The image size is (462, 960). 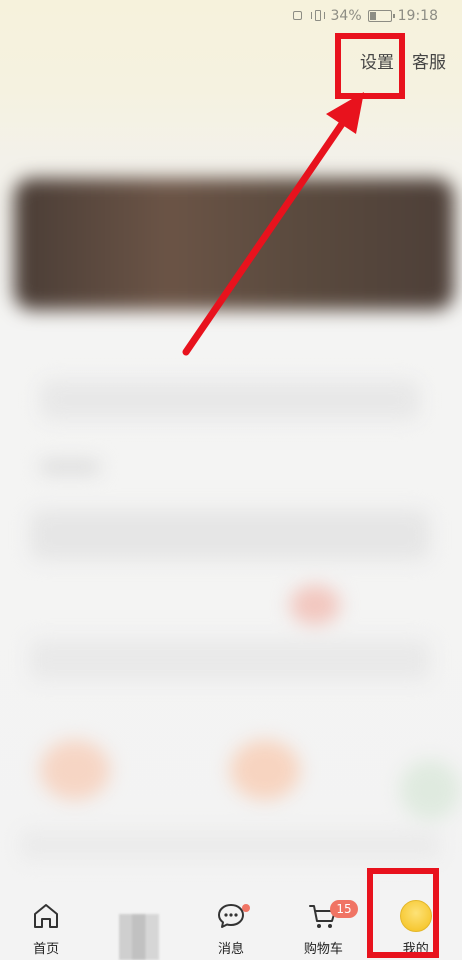 What do you see at coordinates (273, 224) in the screenshot?
I see `annotation-arrow` at bounding box center [273, 224].